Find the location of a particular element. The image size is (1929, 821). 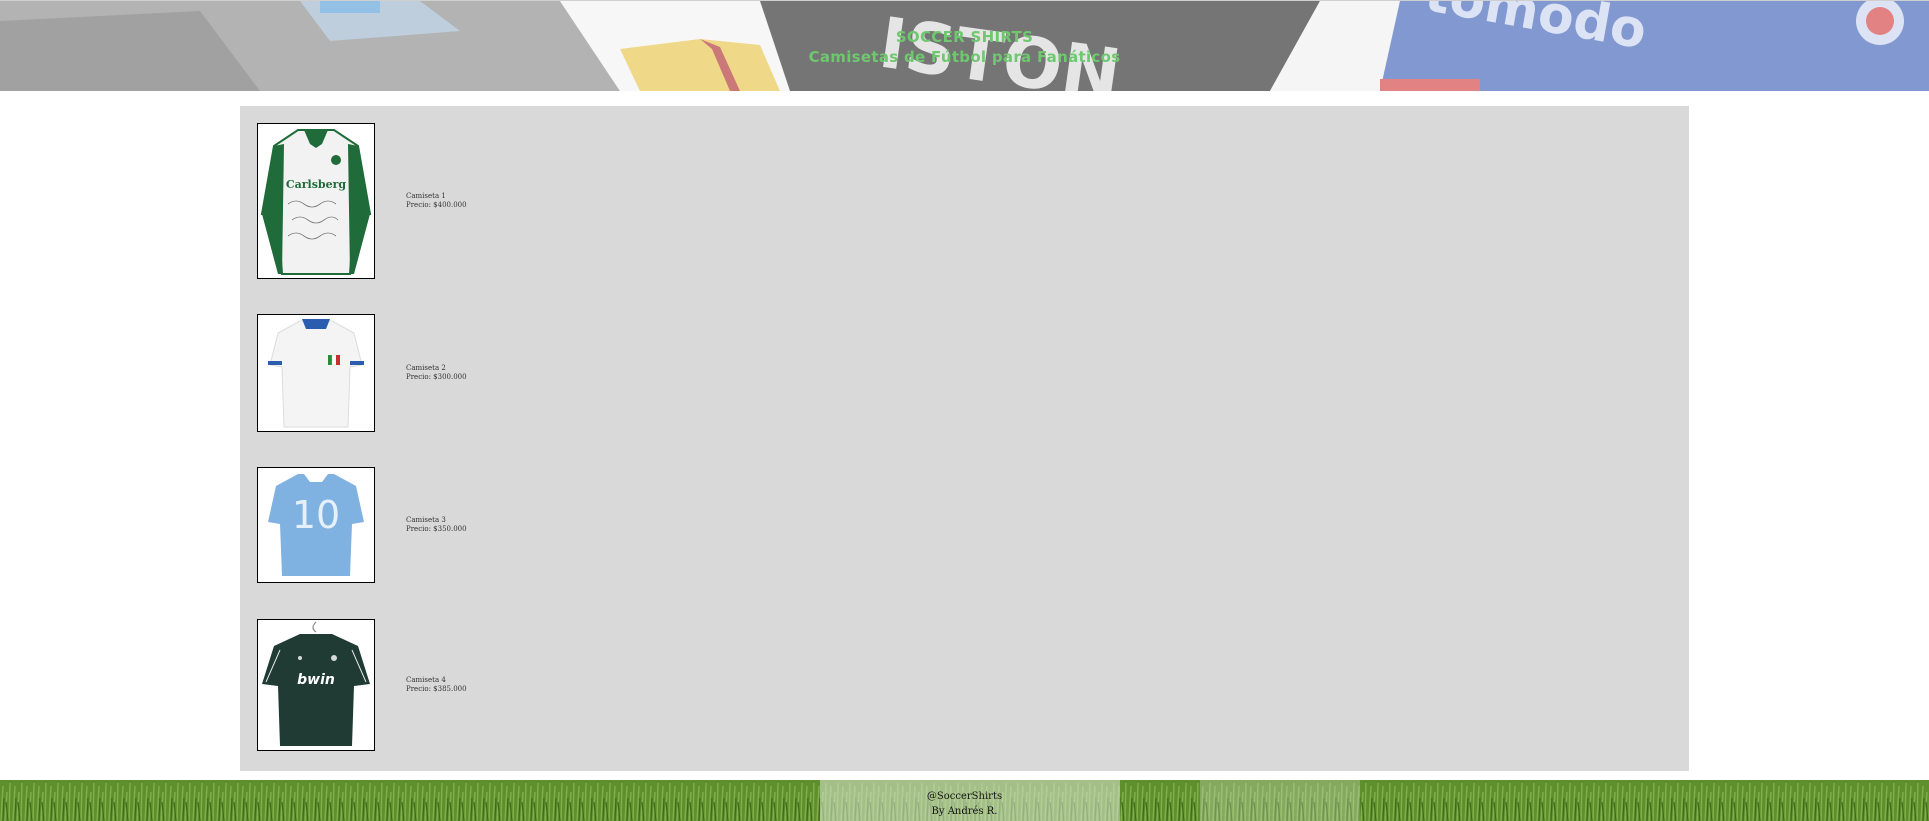

product-card-3: 10 Camiseta 3 Precio: $350.000 is located at coordinates (362, 525).